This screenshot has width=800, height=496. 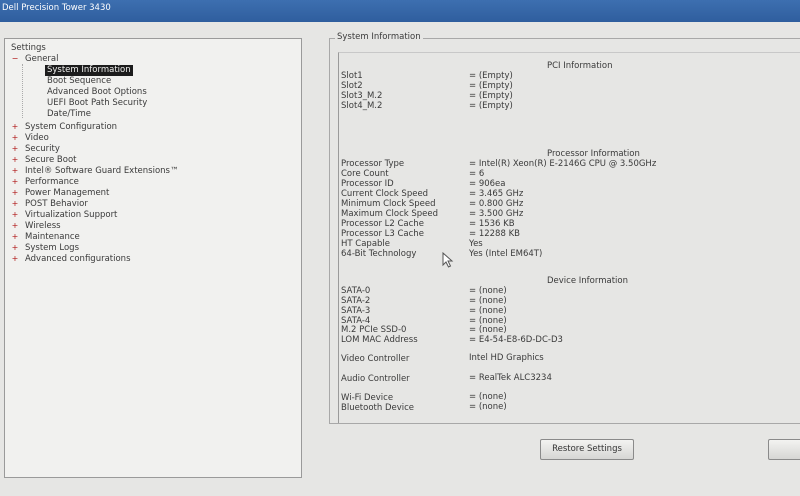 I want to click on tree-node-security: + Security, so click(x=35, y=148).